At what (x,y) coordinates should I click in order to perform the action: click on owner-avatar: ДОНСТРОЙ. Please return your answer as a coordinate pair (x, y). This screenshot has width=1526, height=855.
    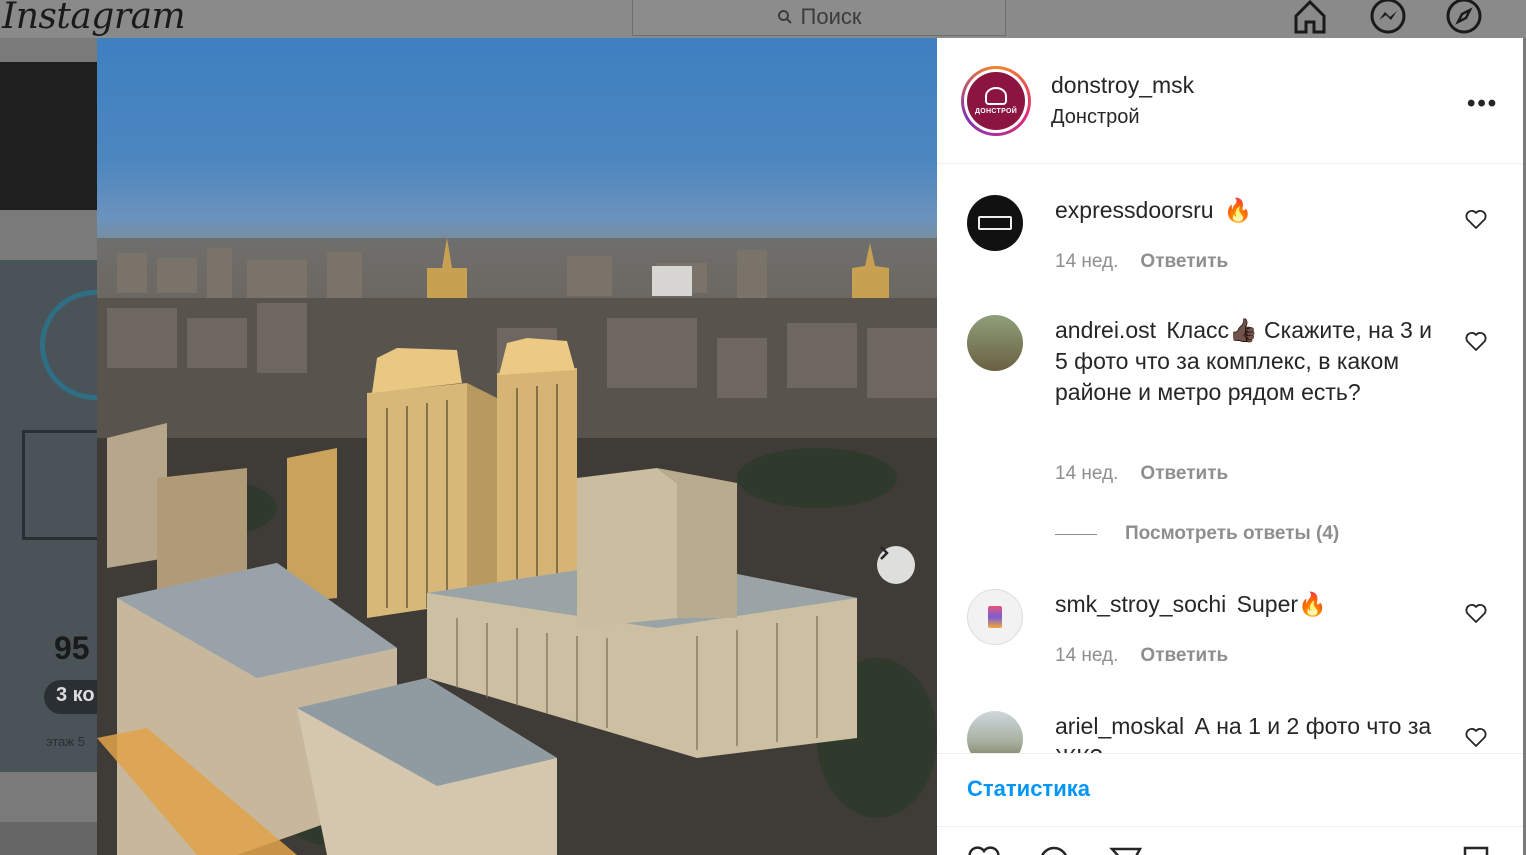
    Looking at the image, I should click on (996, 101).